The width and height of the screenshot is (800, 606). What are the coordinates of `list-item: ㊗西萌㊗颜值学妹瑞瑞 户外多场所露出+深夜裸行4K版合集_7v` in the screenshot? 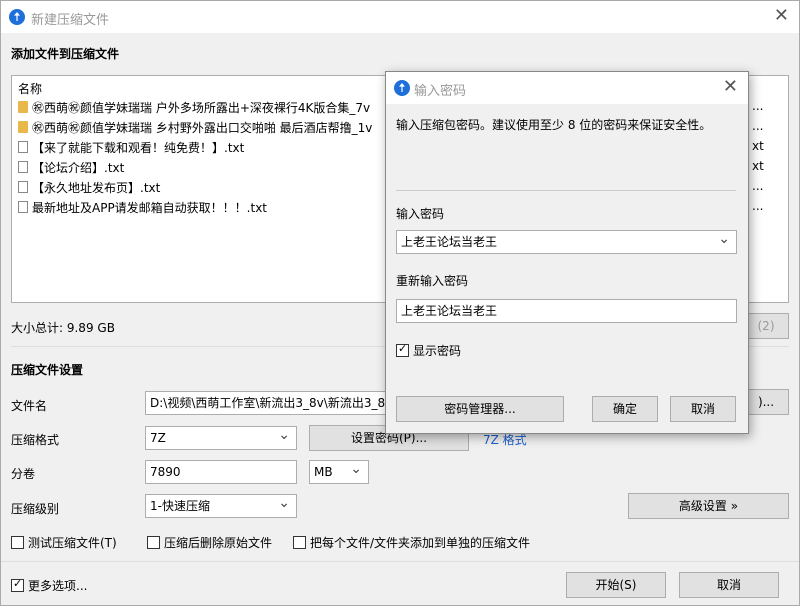 It's located at (194, 108).